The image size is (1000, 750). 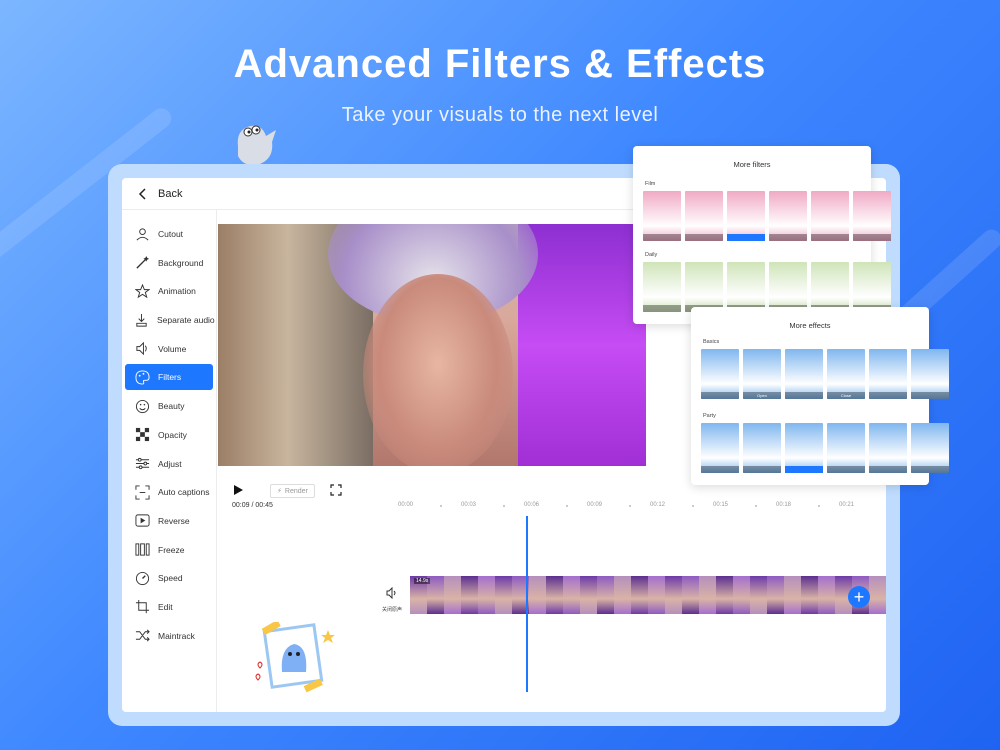 I want to click on freeze-icon, so click(x=142, y=550).